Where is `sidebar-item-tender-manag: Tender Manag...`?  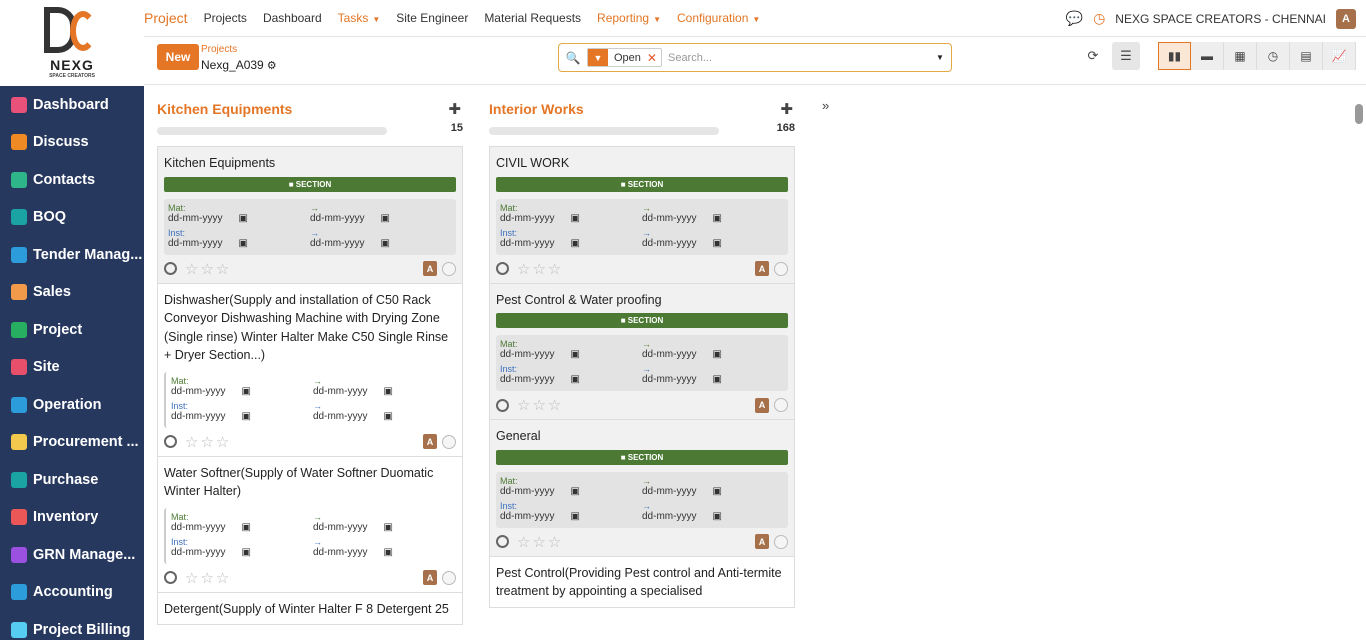
sidebar-item-tender-manag: Tender Manag... is located at coordinates (72, 255).